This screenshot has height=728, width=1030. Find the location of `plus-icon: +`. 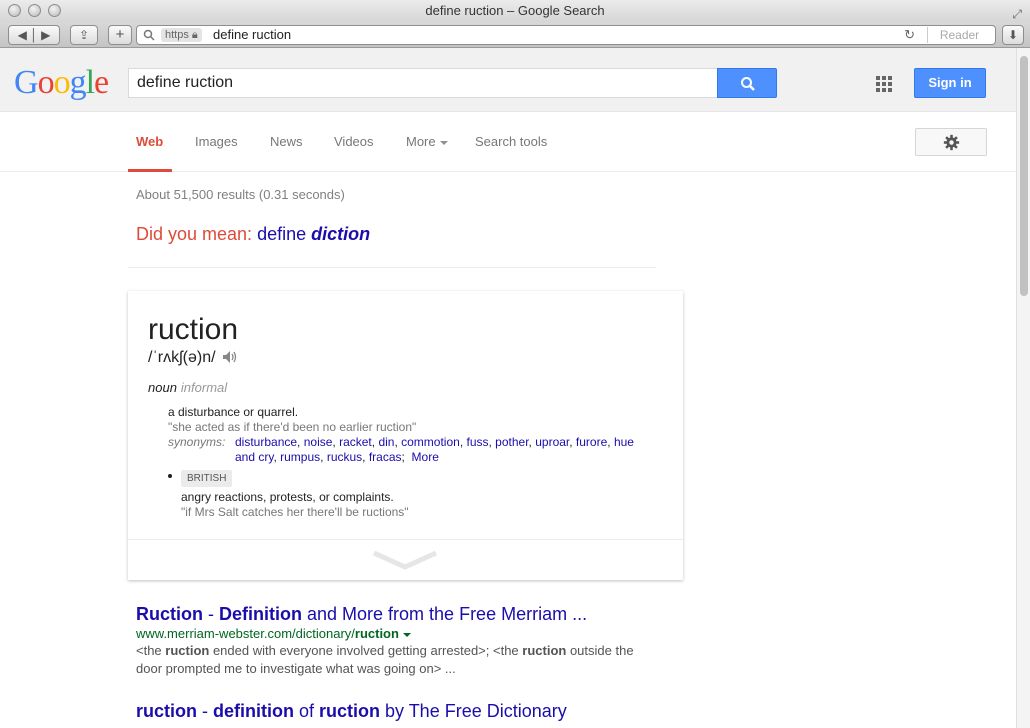

plus-icon: + is located at coordinates (120, 34).